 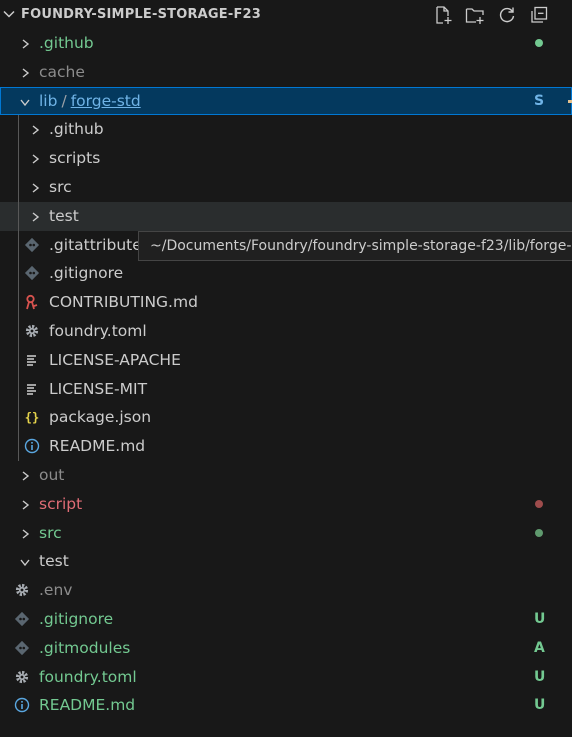 I want to click on json-icon: {}, so click(x=32, y=417).